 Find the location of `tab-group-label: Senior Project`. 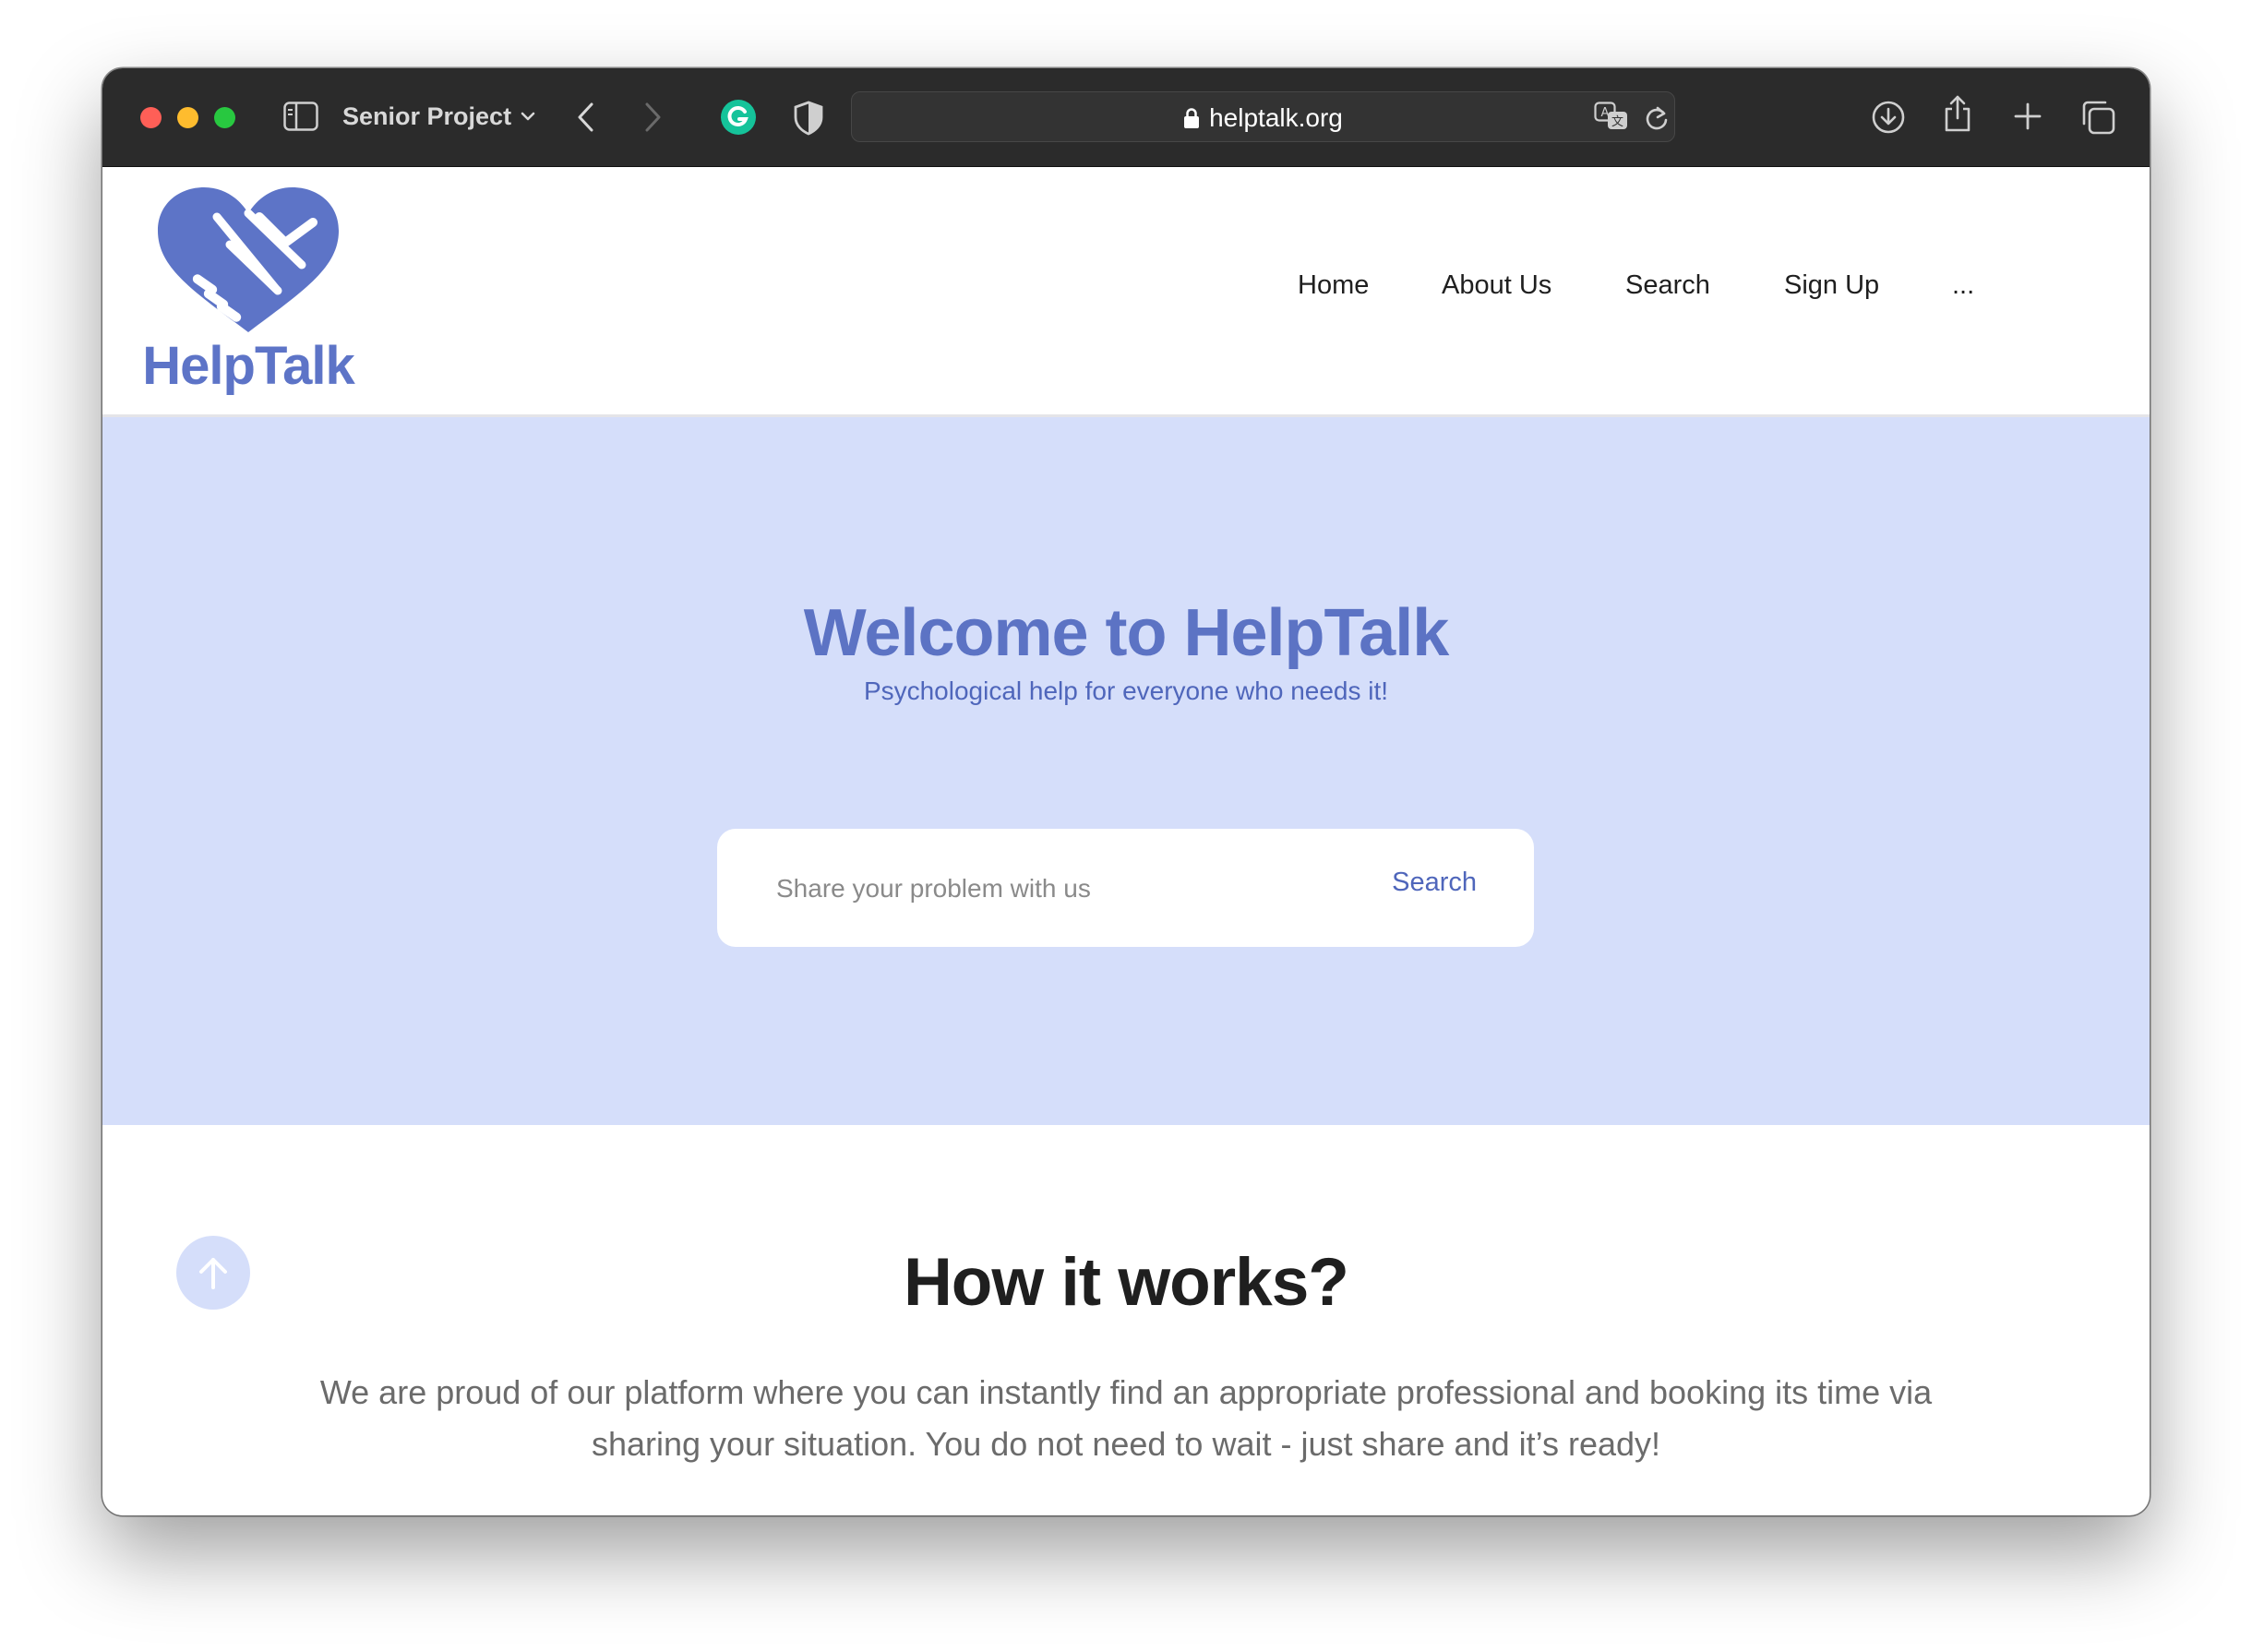

tab-group-label: Senior Project is located at coordinates (427, 116).